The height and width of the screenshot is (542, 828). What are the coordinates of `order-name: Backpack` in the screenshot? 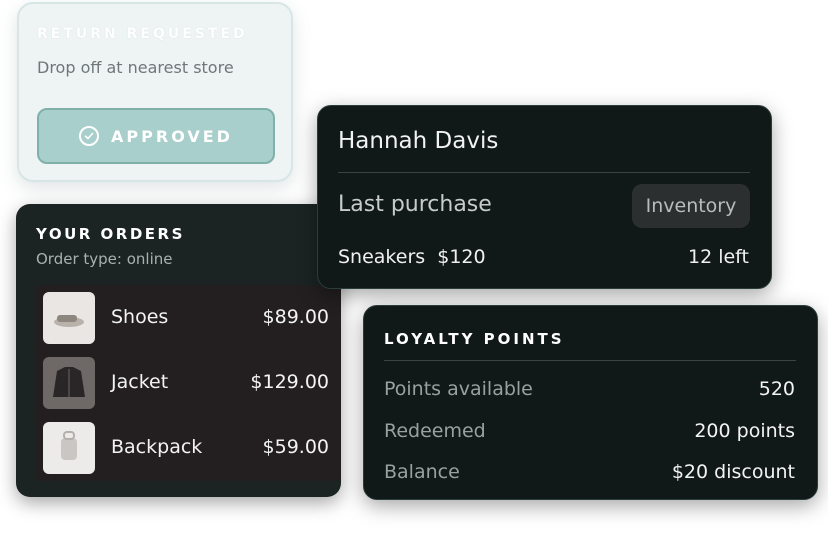 It's located at (157, 447).